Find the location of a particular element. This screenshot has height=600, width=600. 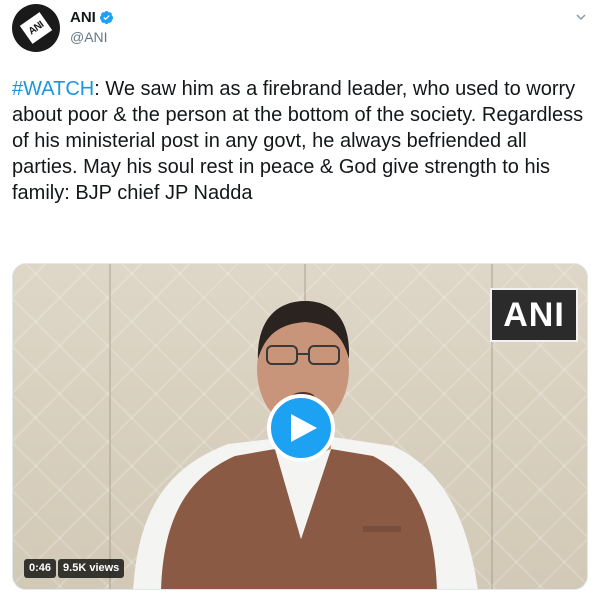

chevron-down-icon is located at coordinates (581, 17).